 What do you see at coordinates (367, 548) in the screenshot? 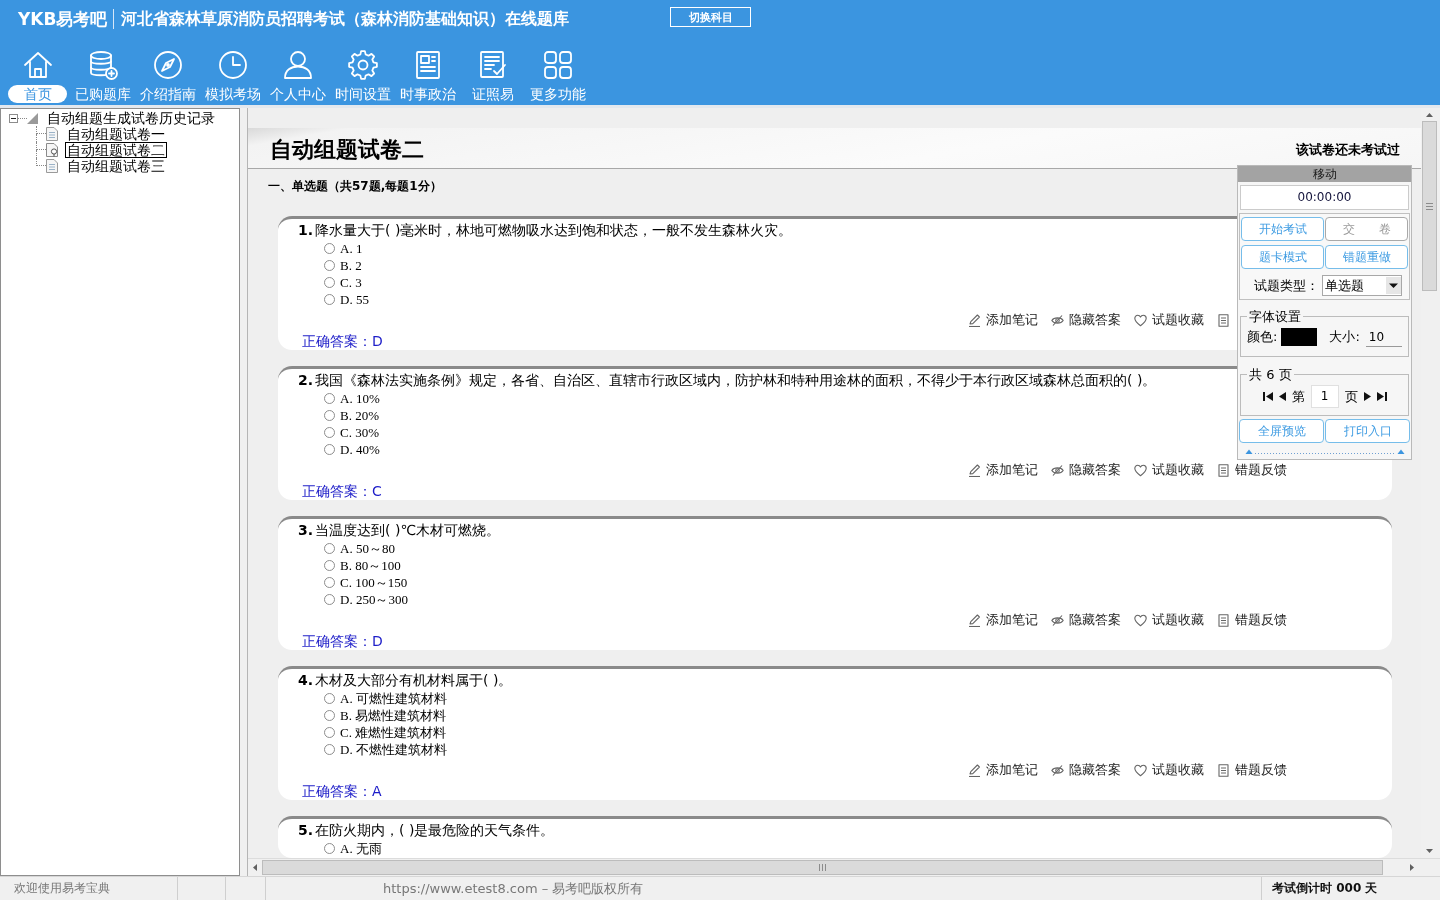
I see `option-text: A. 50～80` at bounding box center [367, 548].